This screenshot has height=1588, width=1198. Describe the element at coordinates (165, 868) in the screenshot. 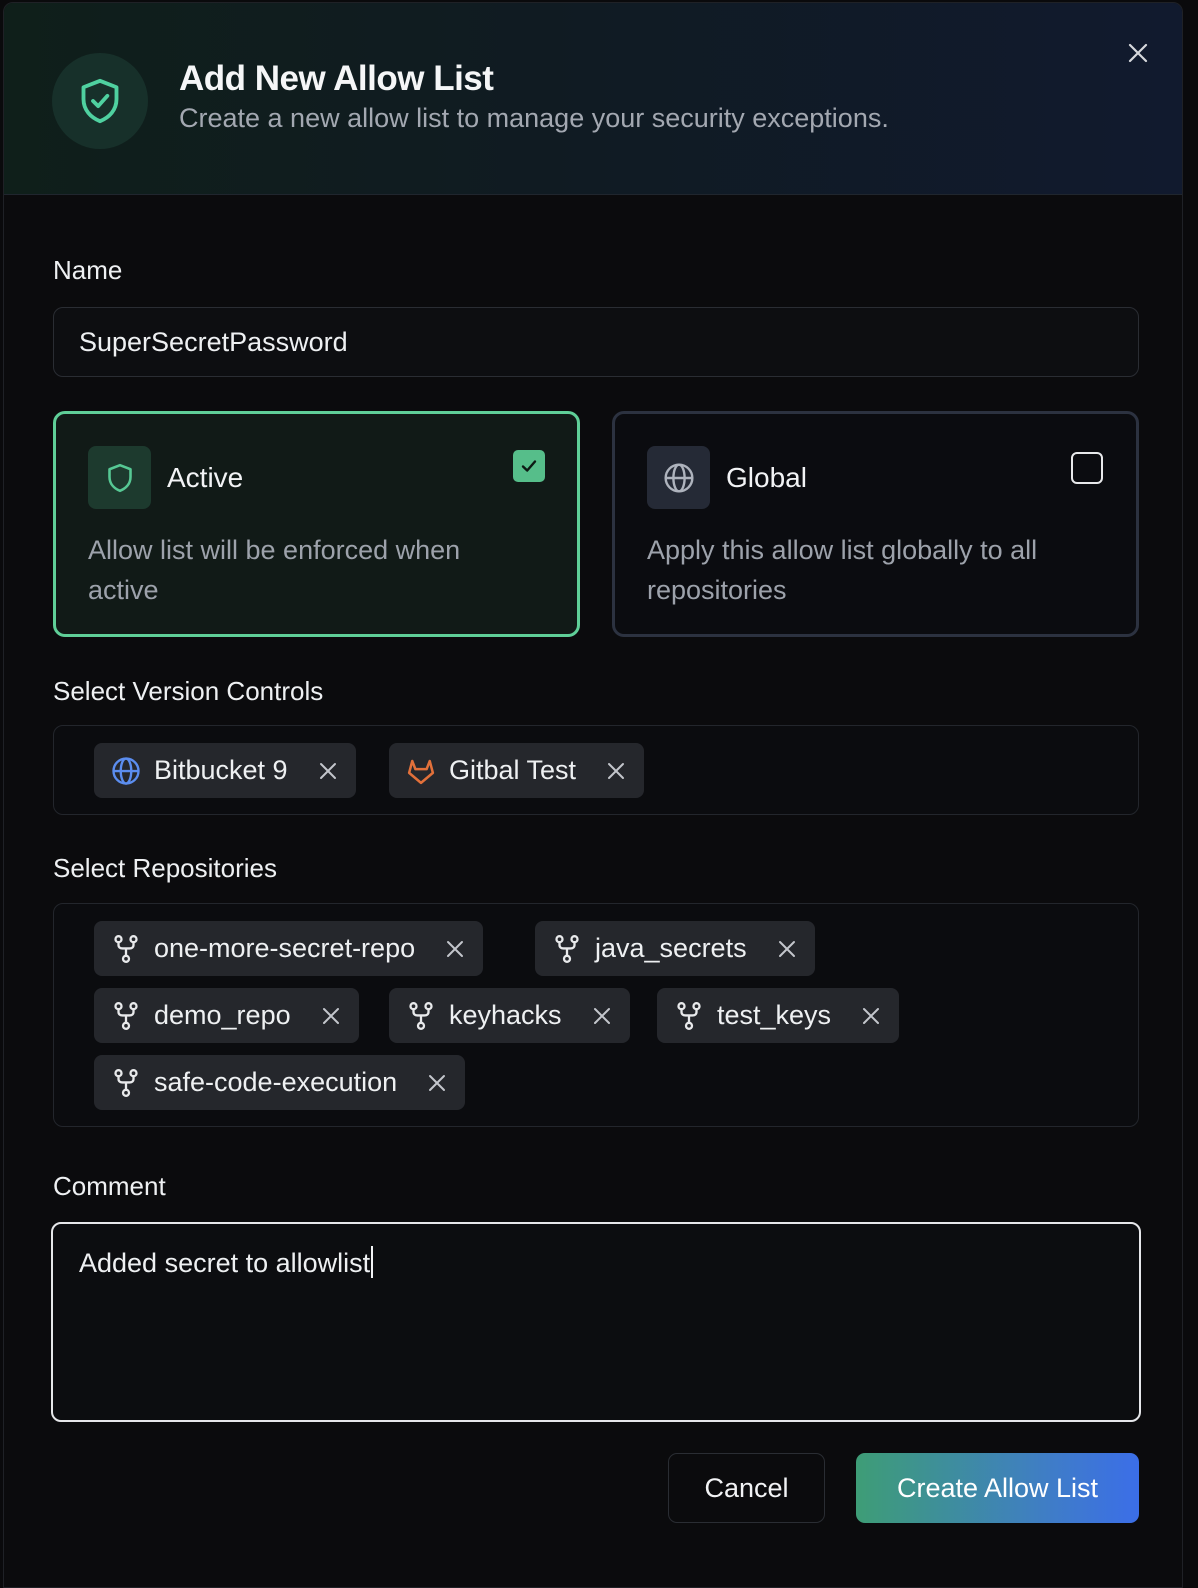

I see `repositories-label: Select Repositories` at that location.